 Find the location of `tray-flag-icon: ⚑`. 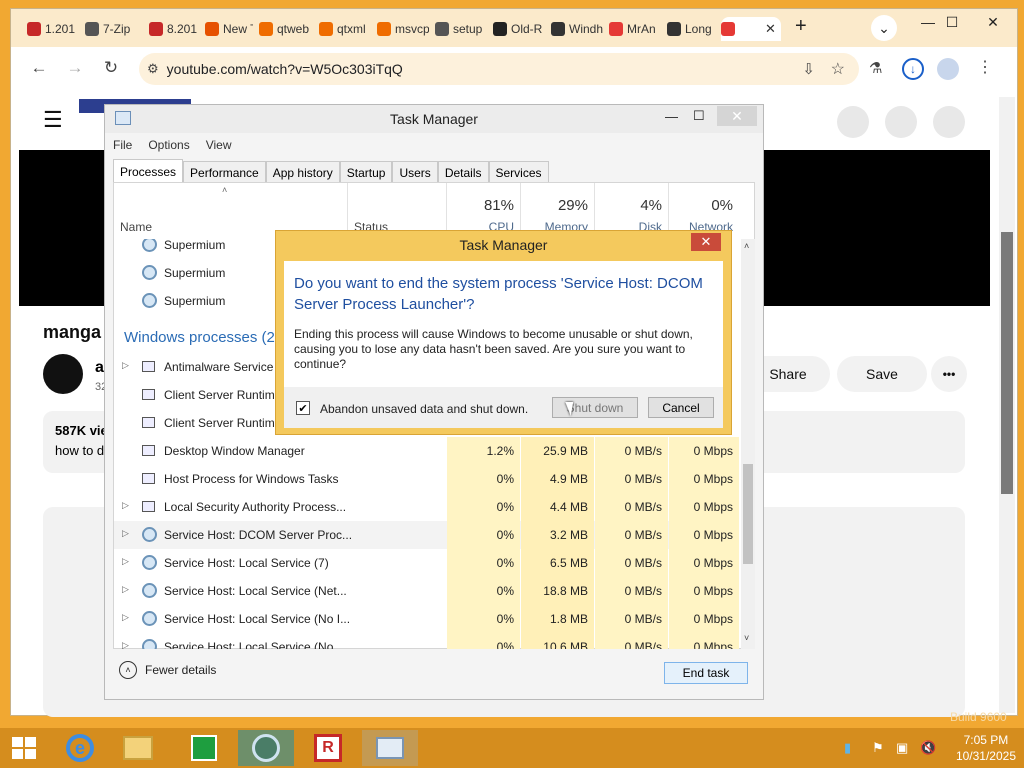

tray-flag-icon: ⚑ is located at coordinates (878, 748).